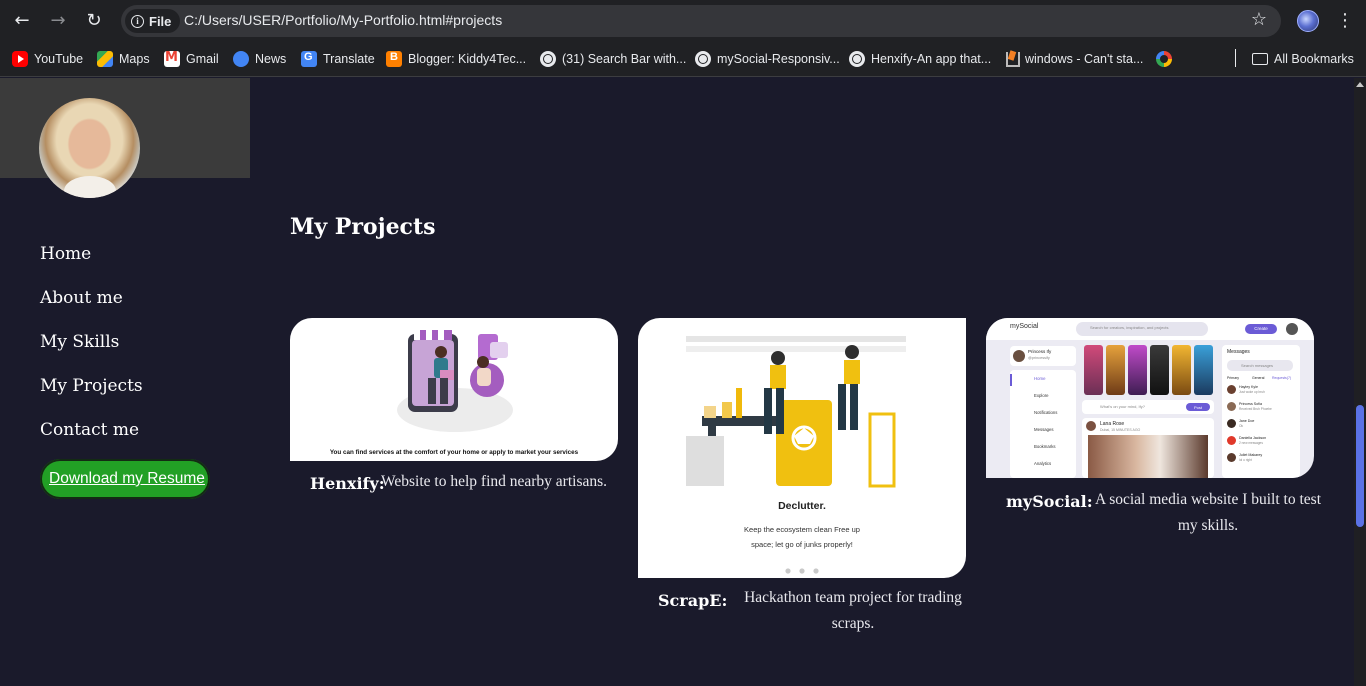 The height and width of the screenshot is (686, 1366). What do you see at coordinates (91, 263) in the screenshot?
I see `nav-home: Home` at bounding box center [91, 263].